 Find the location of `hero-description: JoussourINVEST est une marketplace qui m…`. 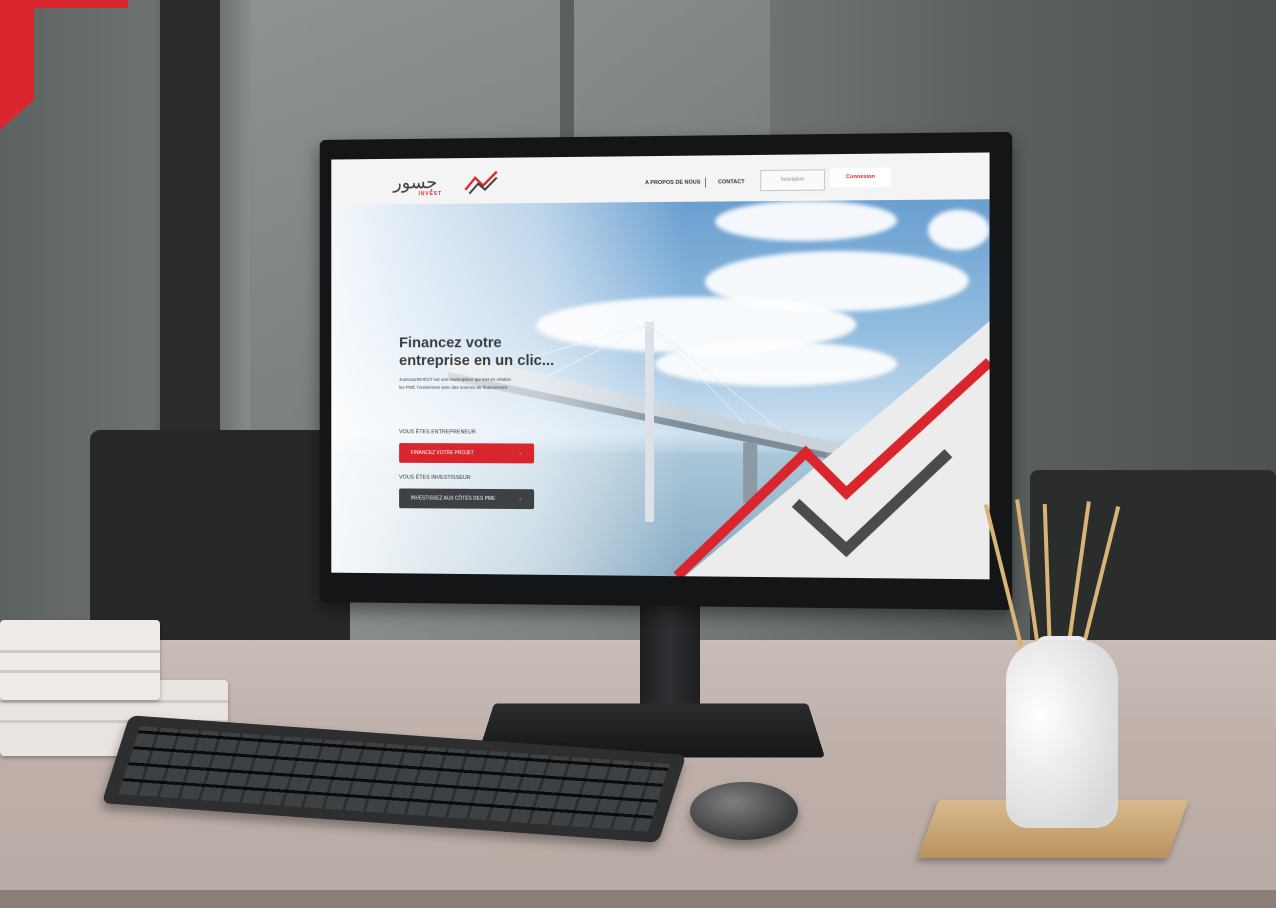

hero-description: JoussourINVEST est une marketplace qui m… is located at coordinates (455, 383).